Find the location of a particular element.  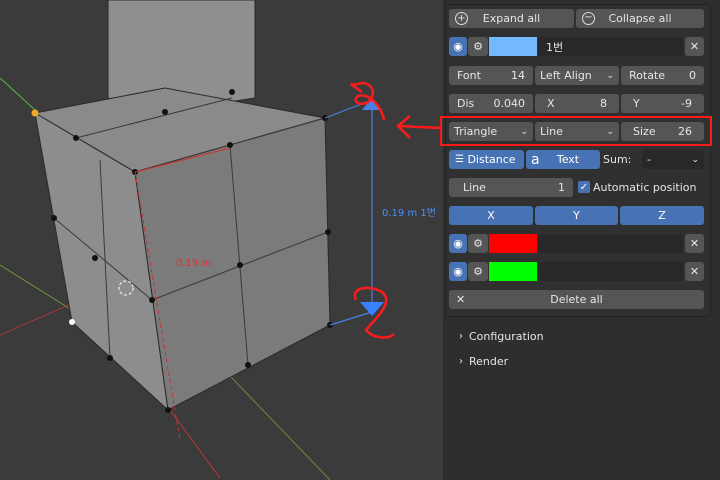

auto-position-checkbox: ✓ is located at coordinates (584, 187).